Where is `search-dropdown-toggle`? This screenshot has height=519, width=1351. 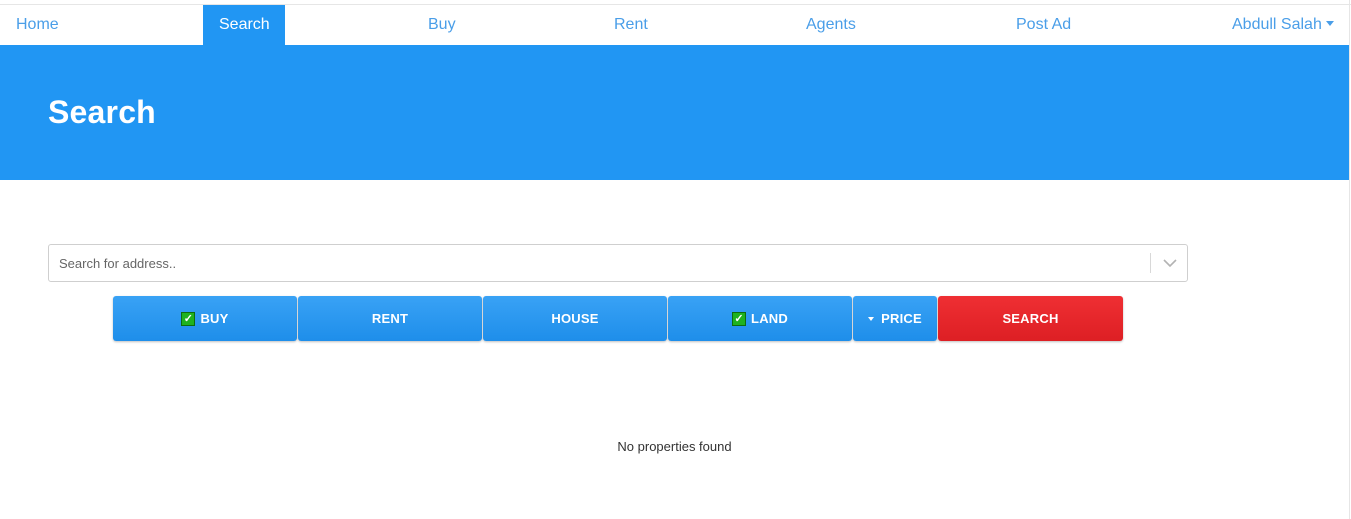 search-dropdown-toggle is located at coordinates (1170, 263).